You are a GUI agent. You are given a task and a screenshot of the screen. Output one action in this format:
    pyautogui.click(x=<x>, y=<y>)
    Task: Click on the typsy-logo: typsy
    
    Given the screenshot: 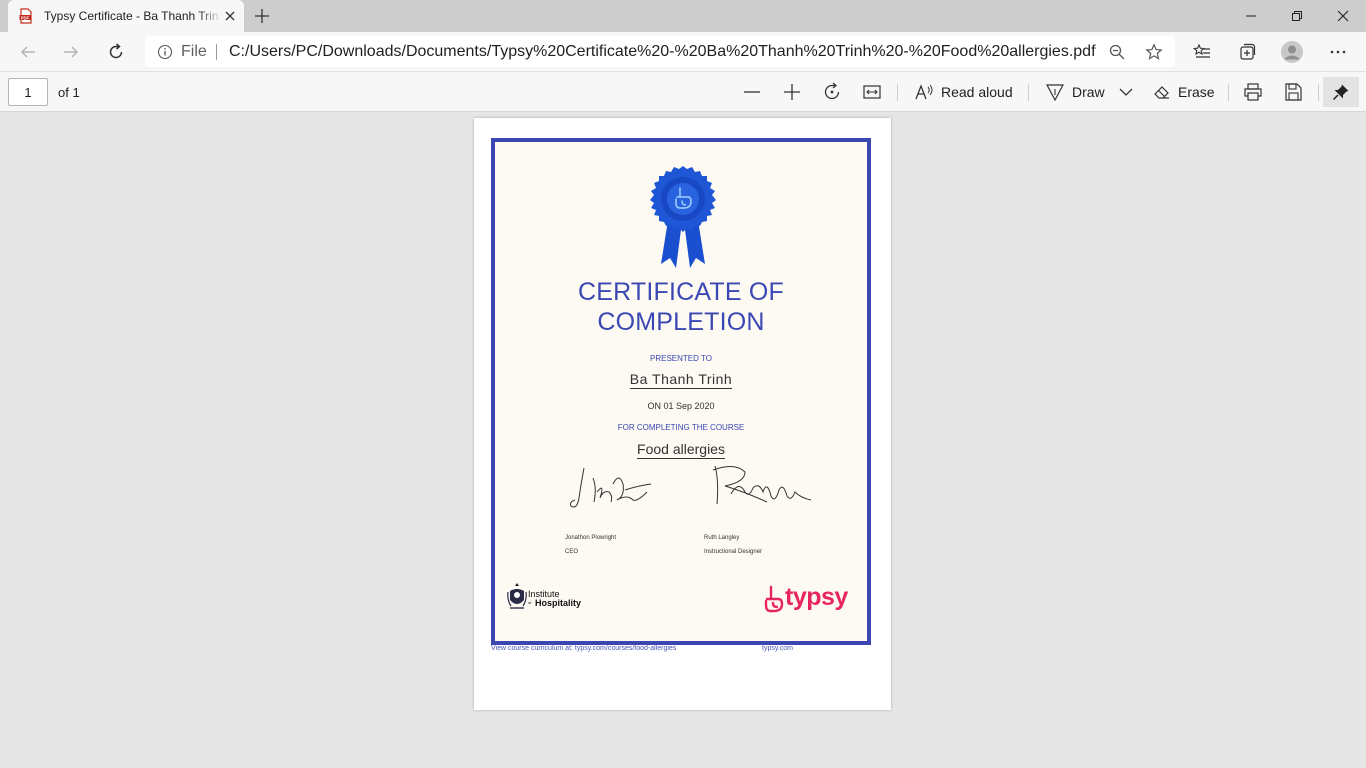 What is the action you would take?
    pyautogui.click(x=806, y=599)
    